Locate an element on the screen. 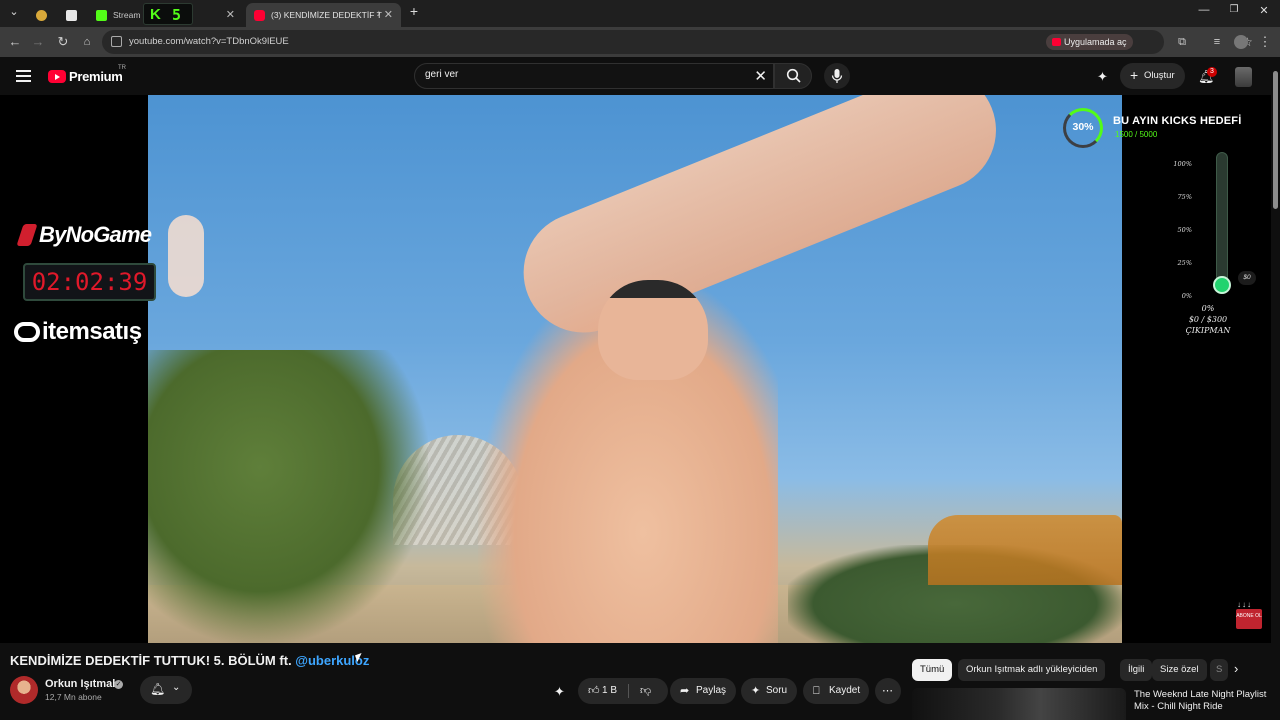  search-button is located at coordinates (793, 76).